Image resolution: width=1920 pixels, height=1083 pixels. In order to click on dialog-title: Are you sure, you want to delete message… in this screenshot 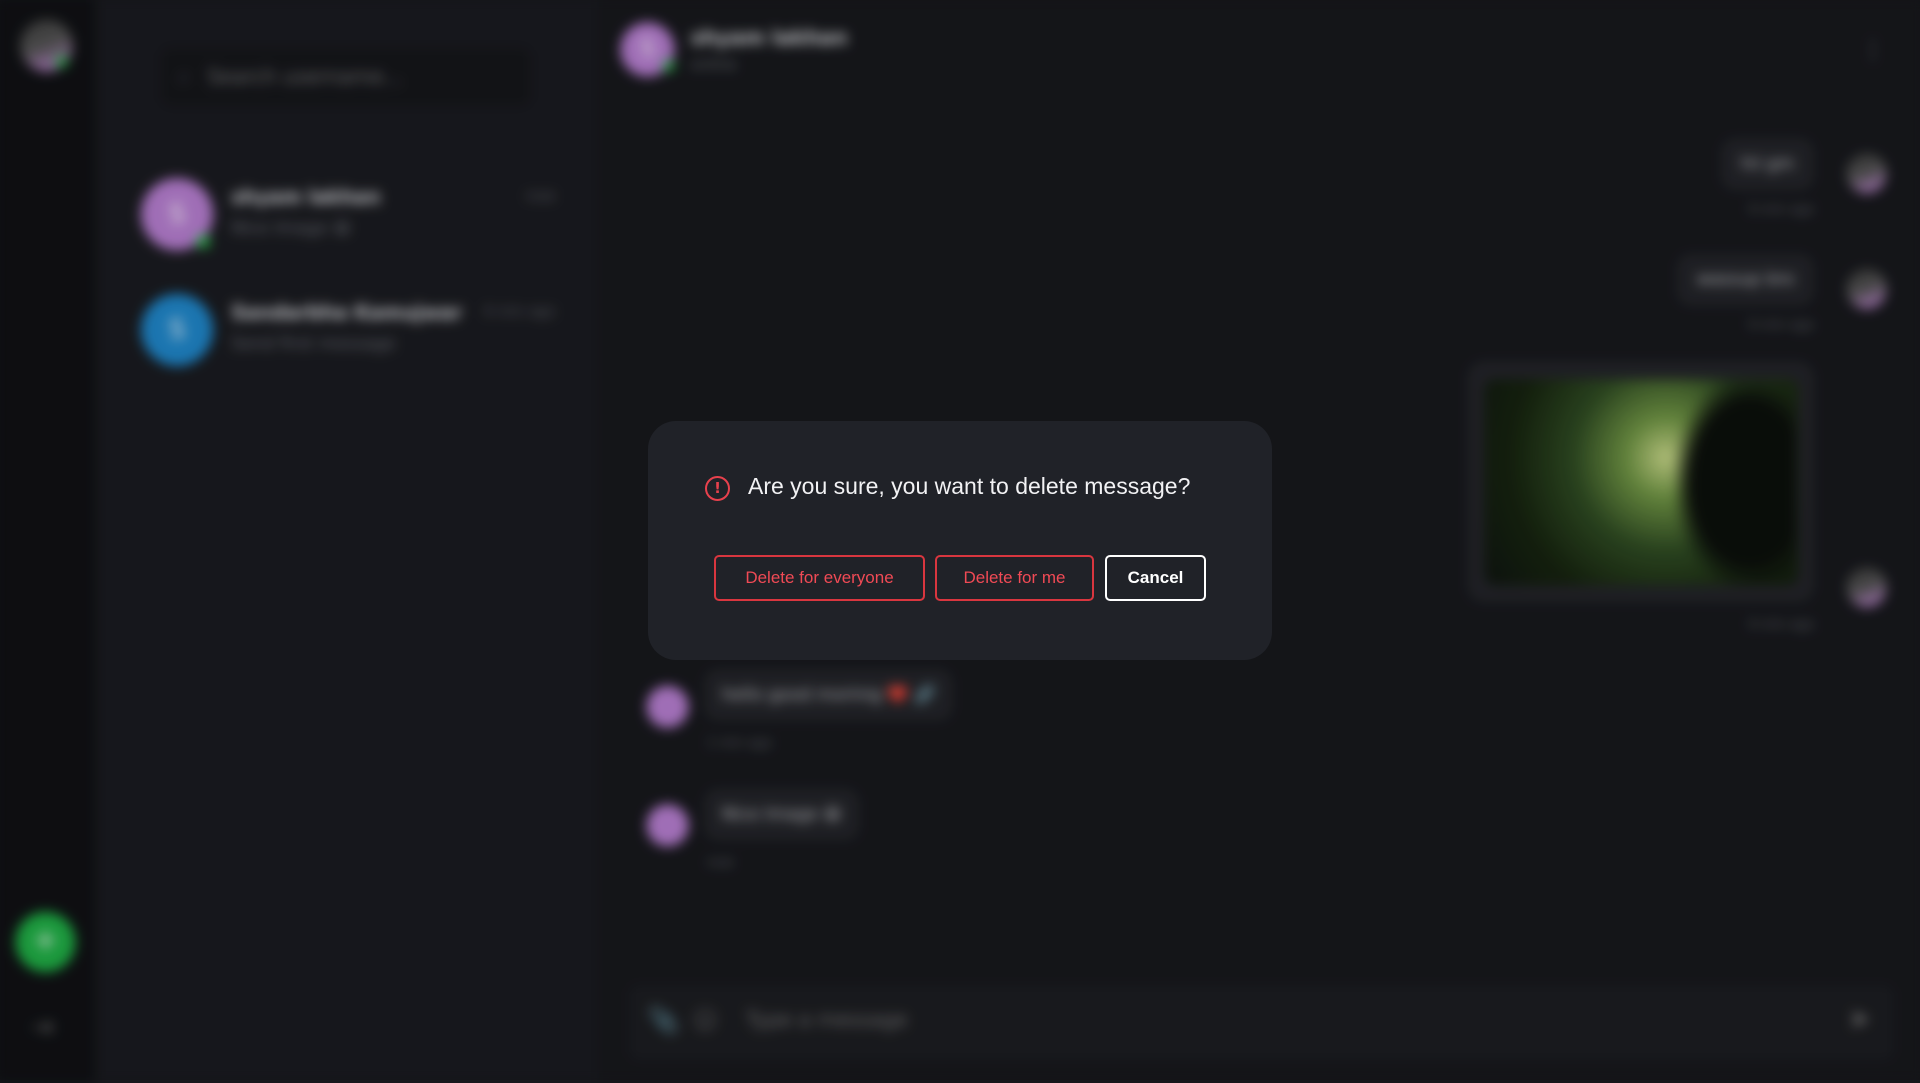, I will do `click(969, 486)`.